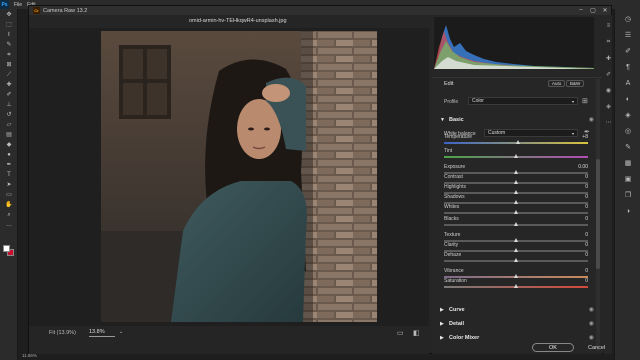 The height and width of the screenshot is (360, 640). I want to click on path-select-icon: ➤, so click(9, 185).